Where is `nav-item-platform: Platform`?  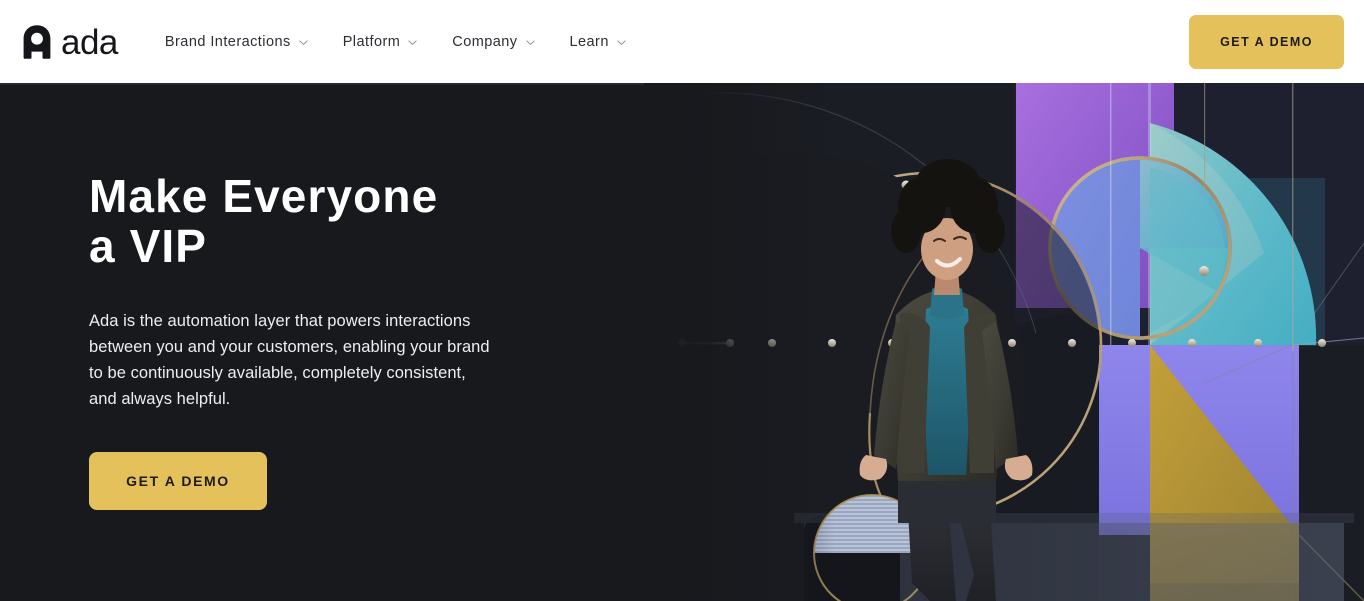 nav-item-platform: Platform is located at coordinates (381, 42).